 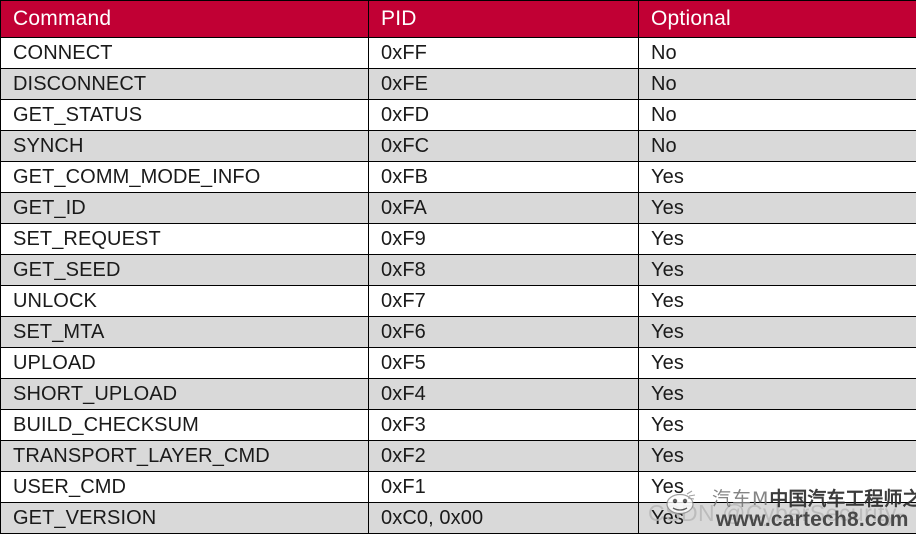 What do you see at coordinates (184, 487) in the screenshot?
I see `cell-command: USER_CMD` at bounding box center [184, 487].